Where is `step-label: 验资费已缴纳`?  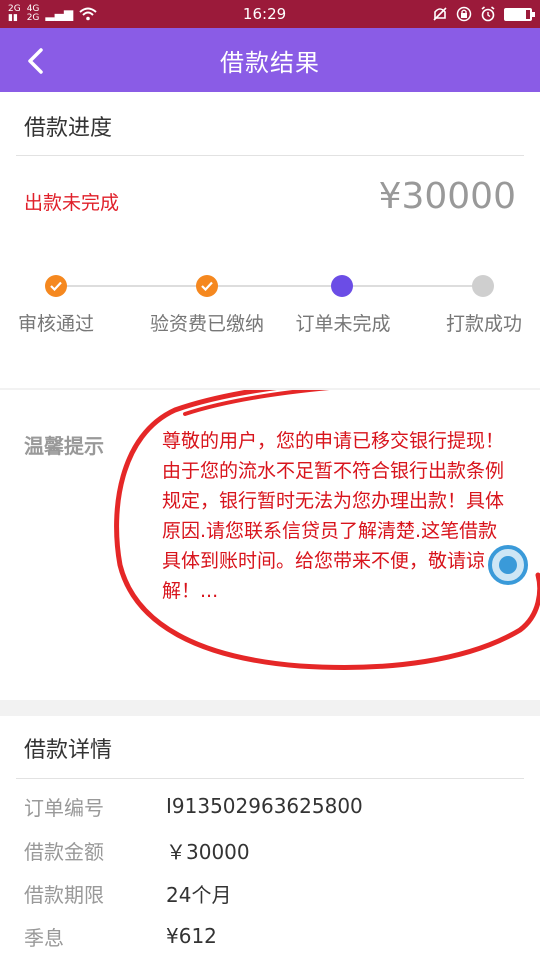
step-label: 验资费已缴纳 is located at coordinates (207, 324).